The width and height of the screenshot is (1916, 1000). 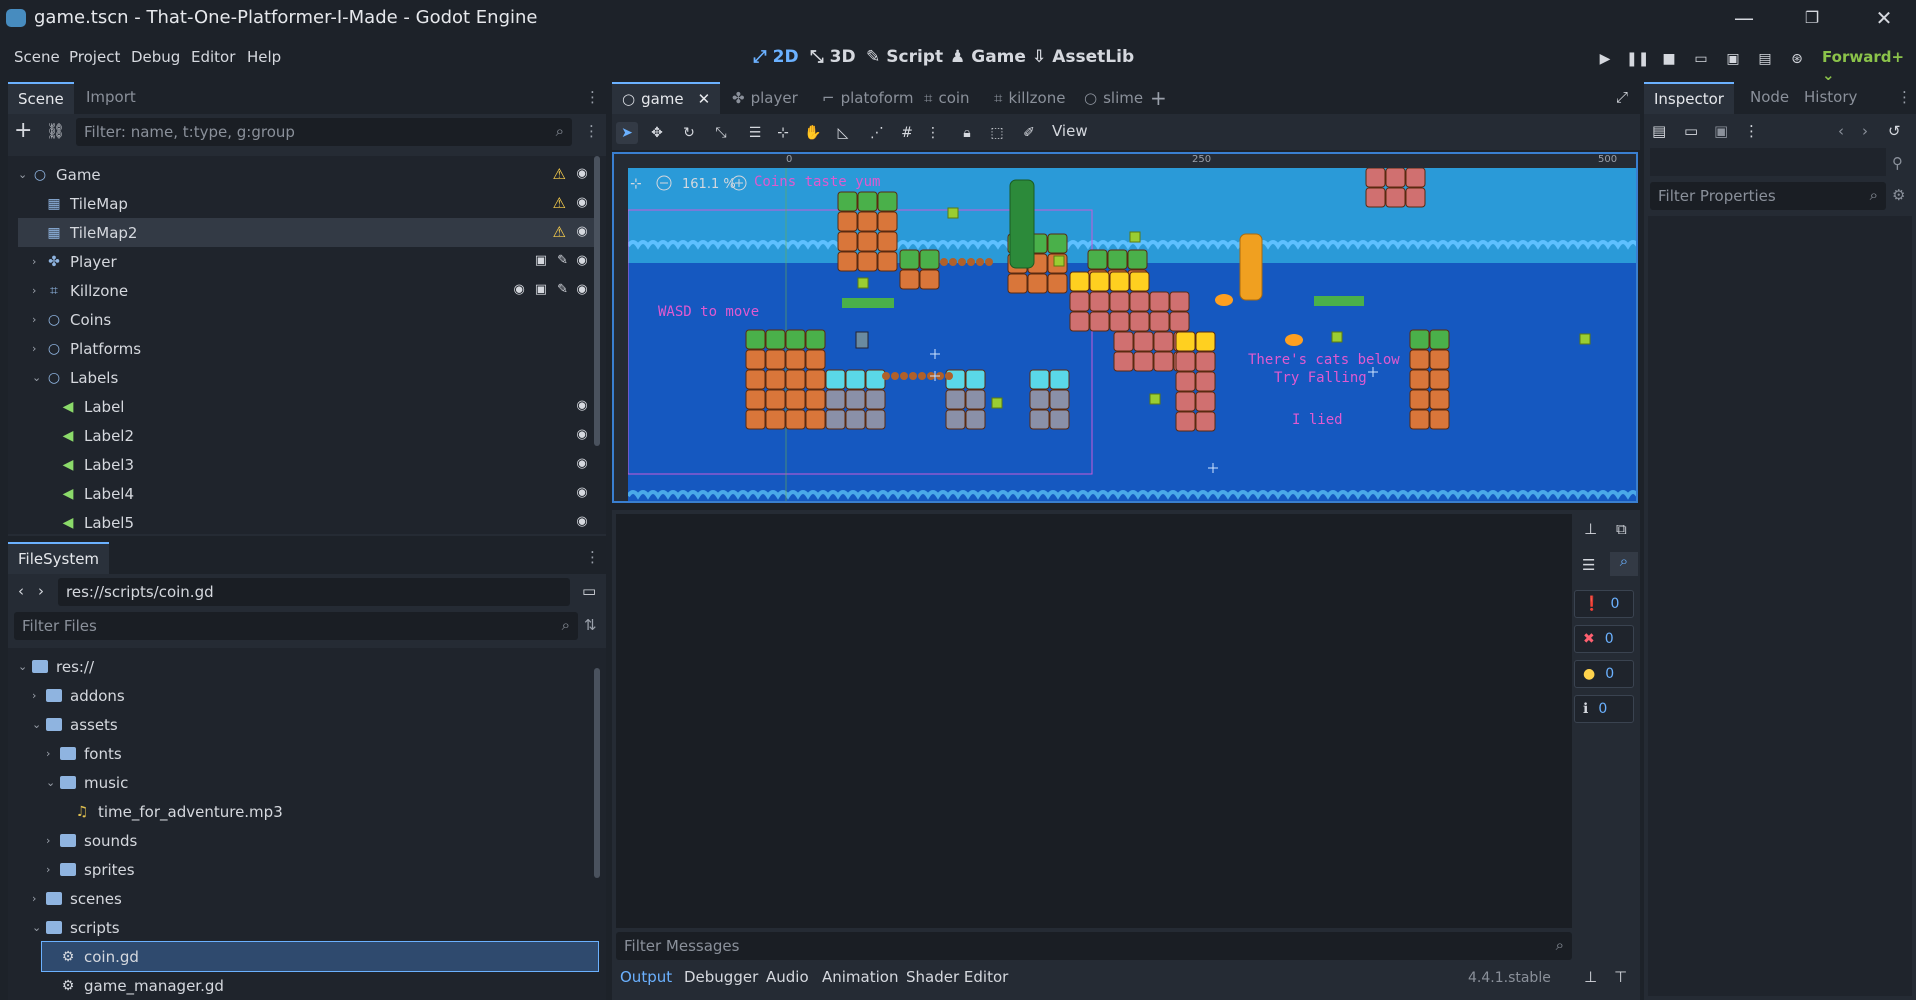 I want to click on search-toggle-icon: ⌕, so click(x=1624, y=564).